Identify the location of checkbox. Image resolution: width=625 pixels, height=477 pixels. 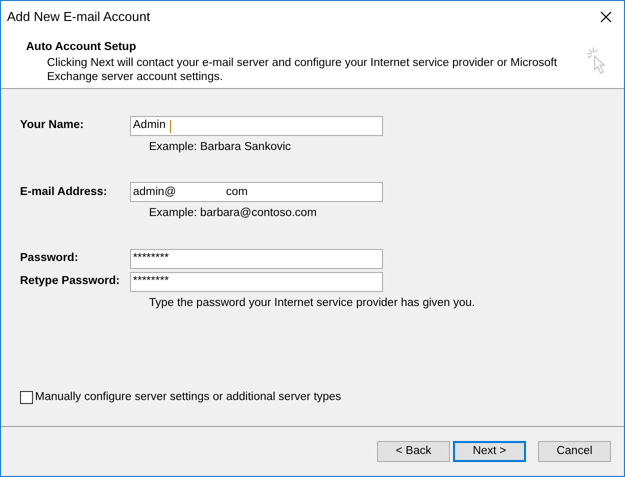
(26, 397).